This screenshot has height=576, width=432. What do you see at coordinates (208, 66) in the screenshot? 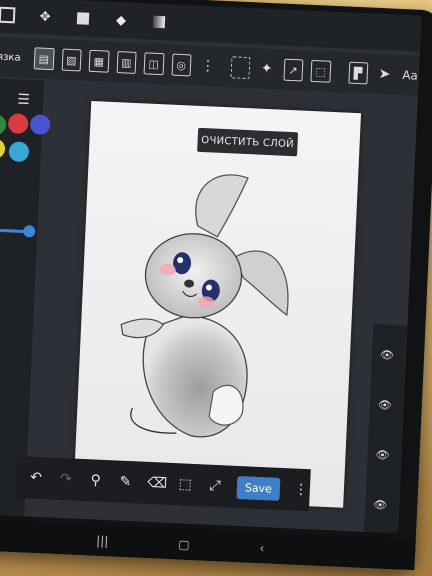
I see `more-icon: ⋮` at bounding box center [208, 66].